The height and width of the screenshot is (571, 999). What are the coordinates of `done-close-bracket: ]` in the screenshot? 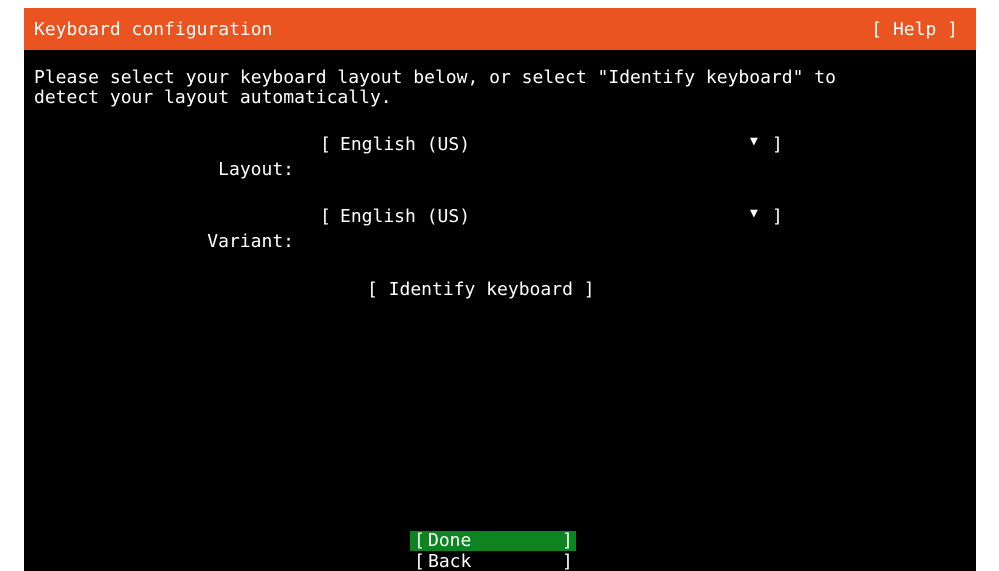 It's located at (567, 540).